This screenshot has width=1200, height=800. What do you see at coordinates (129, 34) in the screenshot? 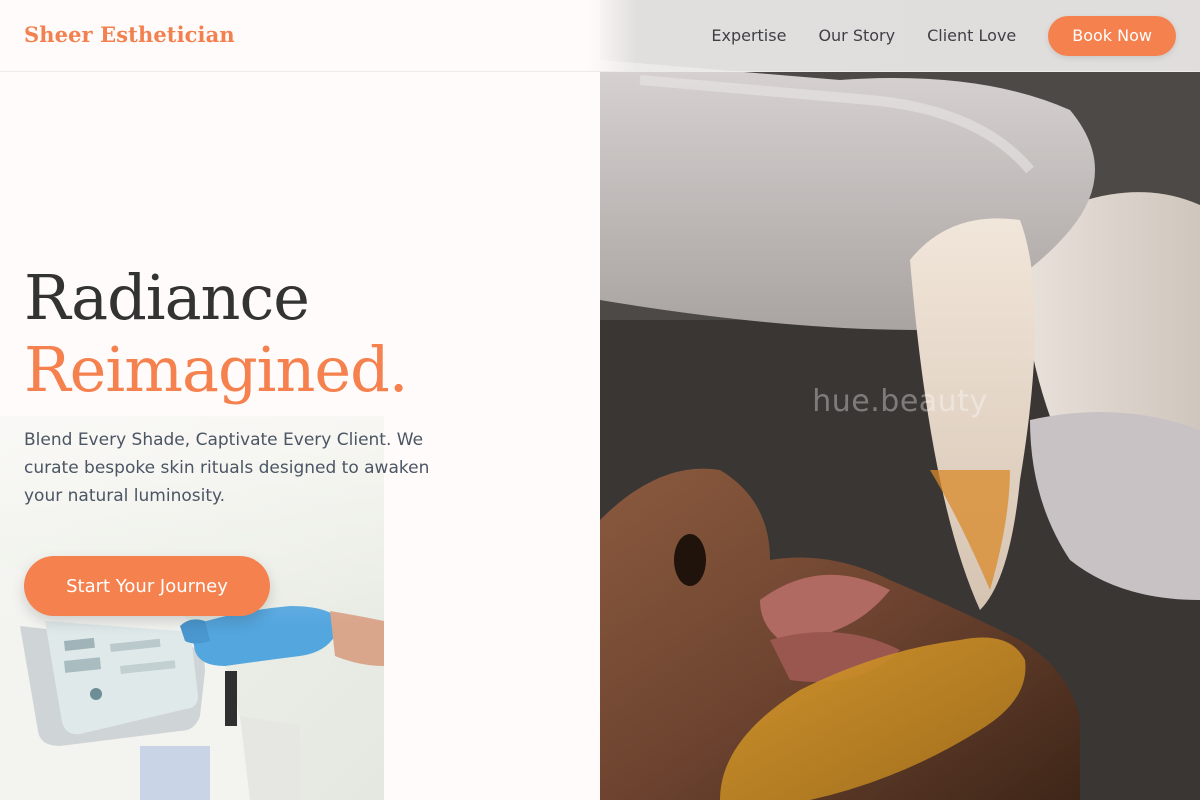
I see `site-logo: Sheer Esthetician` at bounding box center [129, 34].